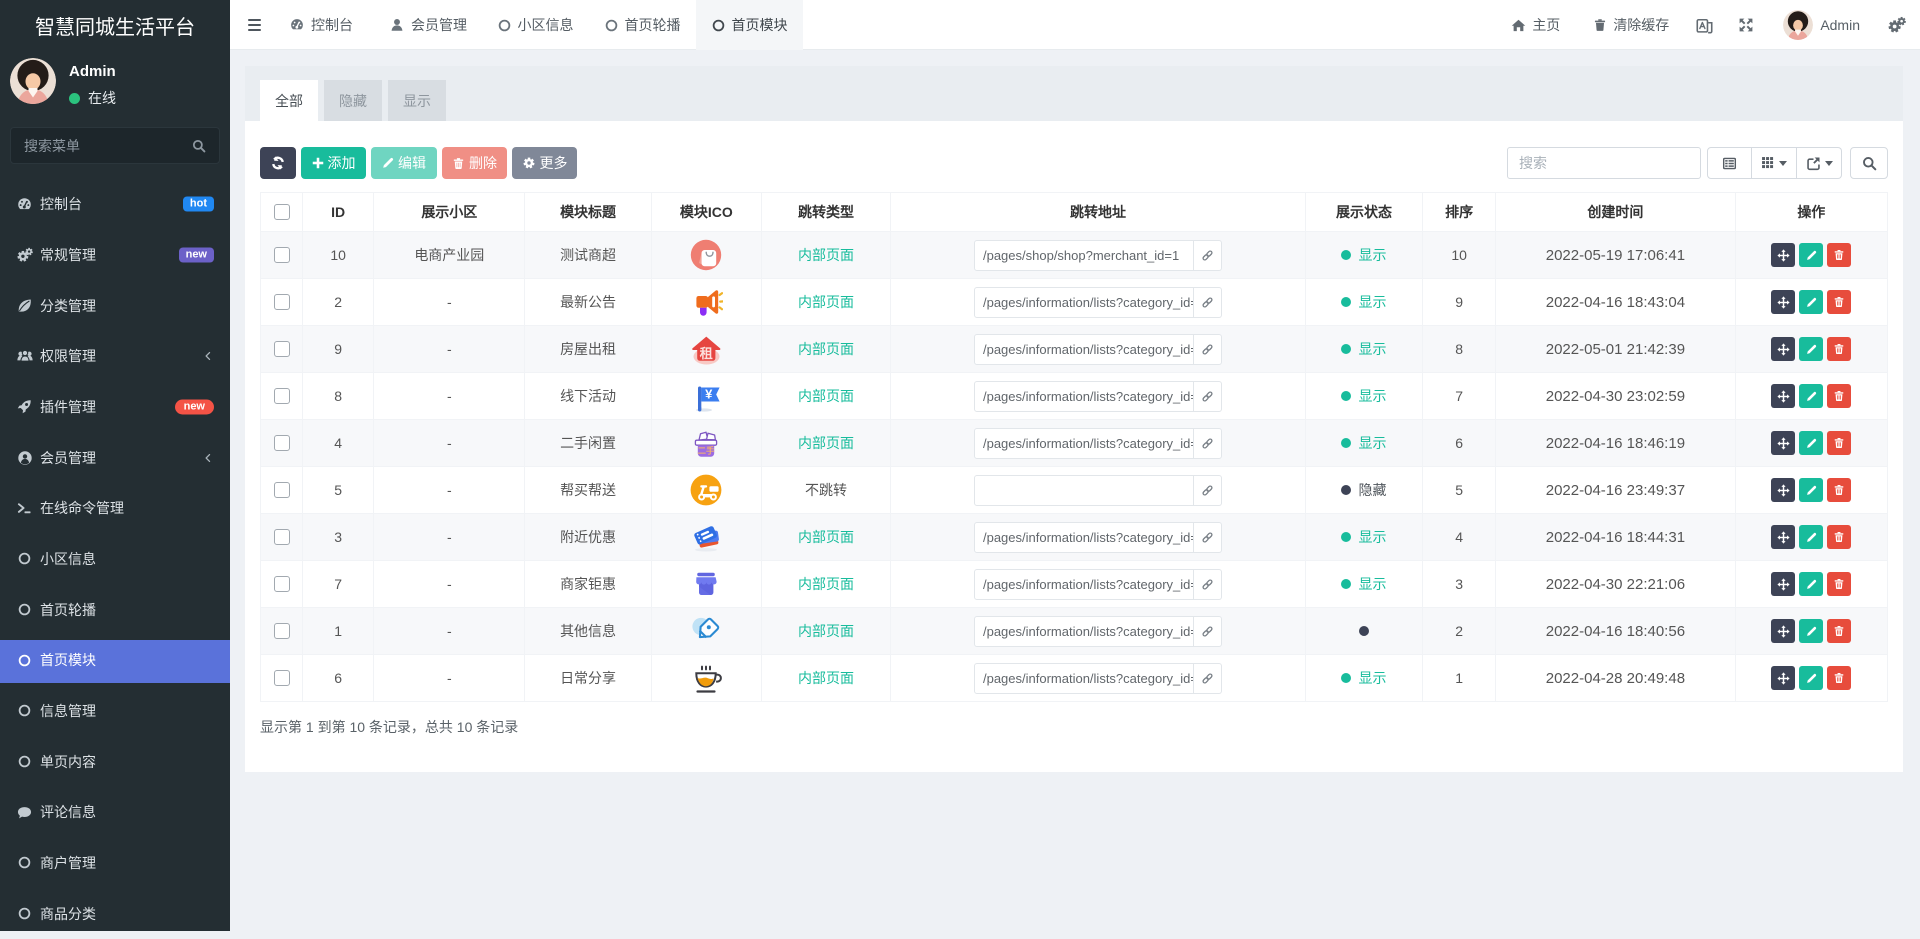  Describe the element at coordinates (707, 451) in the screenshot. I see `svg-text: 二手` at that location.